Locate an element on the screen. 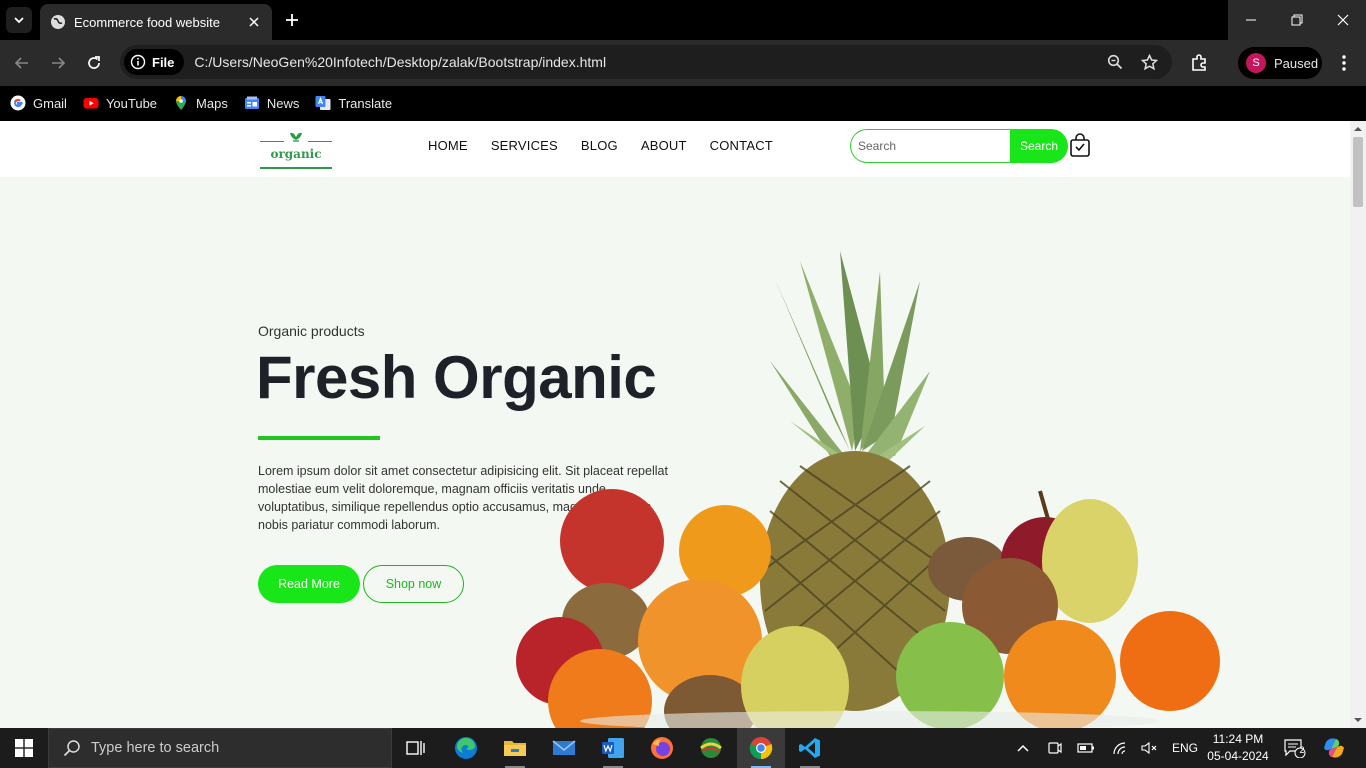  task-view-button is located at coordinates (416, 748).